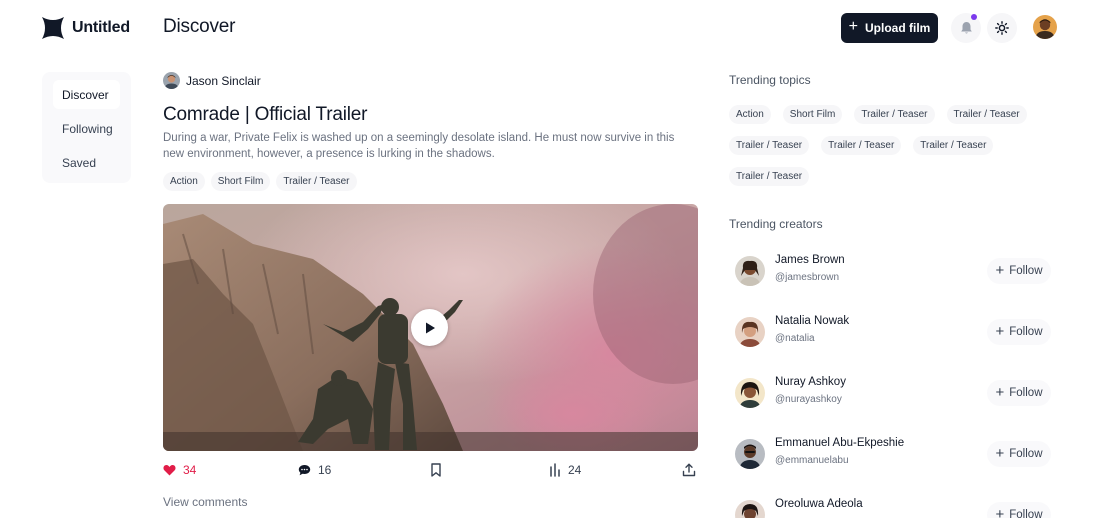 The width and height of the screenshot is (1100, 518). I want to click on creator-handle: @nurayashkoy, so click(808, 399).